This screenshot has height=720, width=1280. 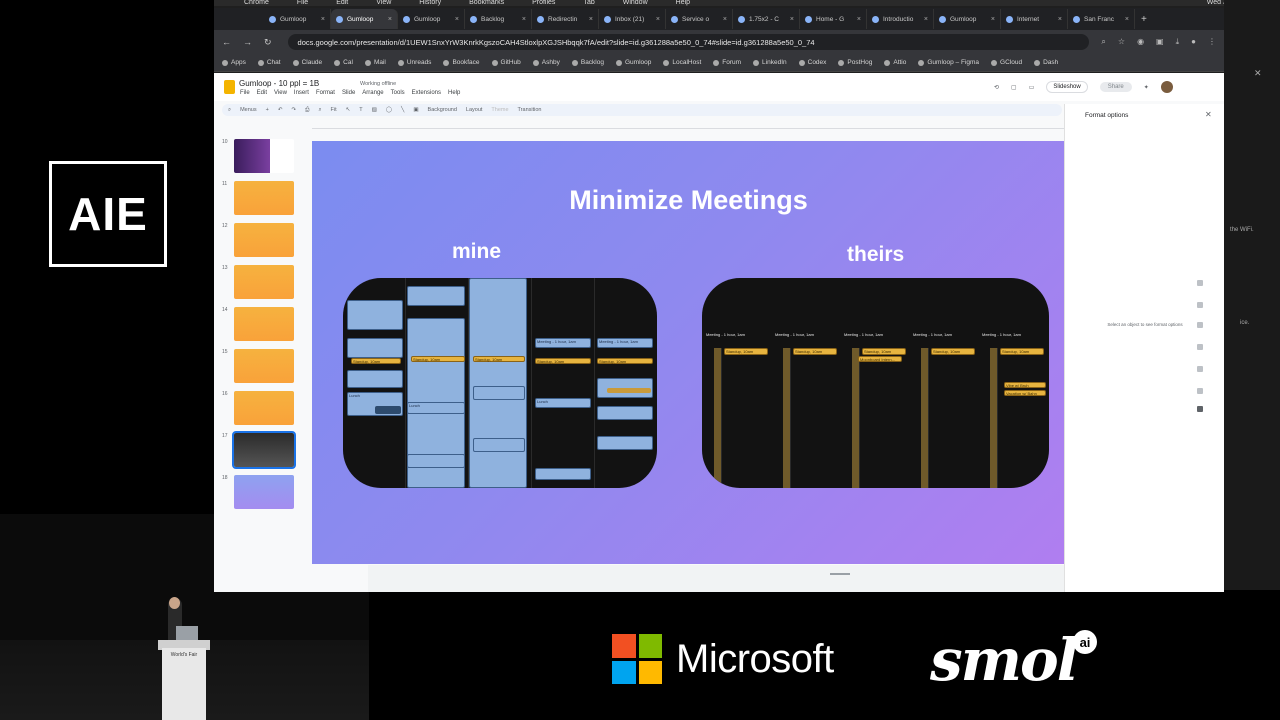 I want to click on mac-menu-file: File, so click(x=302, y=3).